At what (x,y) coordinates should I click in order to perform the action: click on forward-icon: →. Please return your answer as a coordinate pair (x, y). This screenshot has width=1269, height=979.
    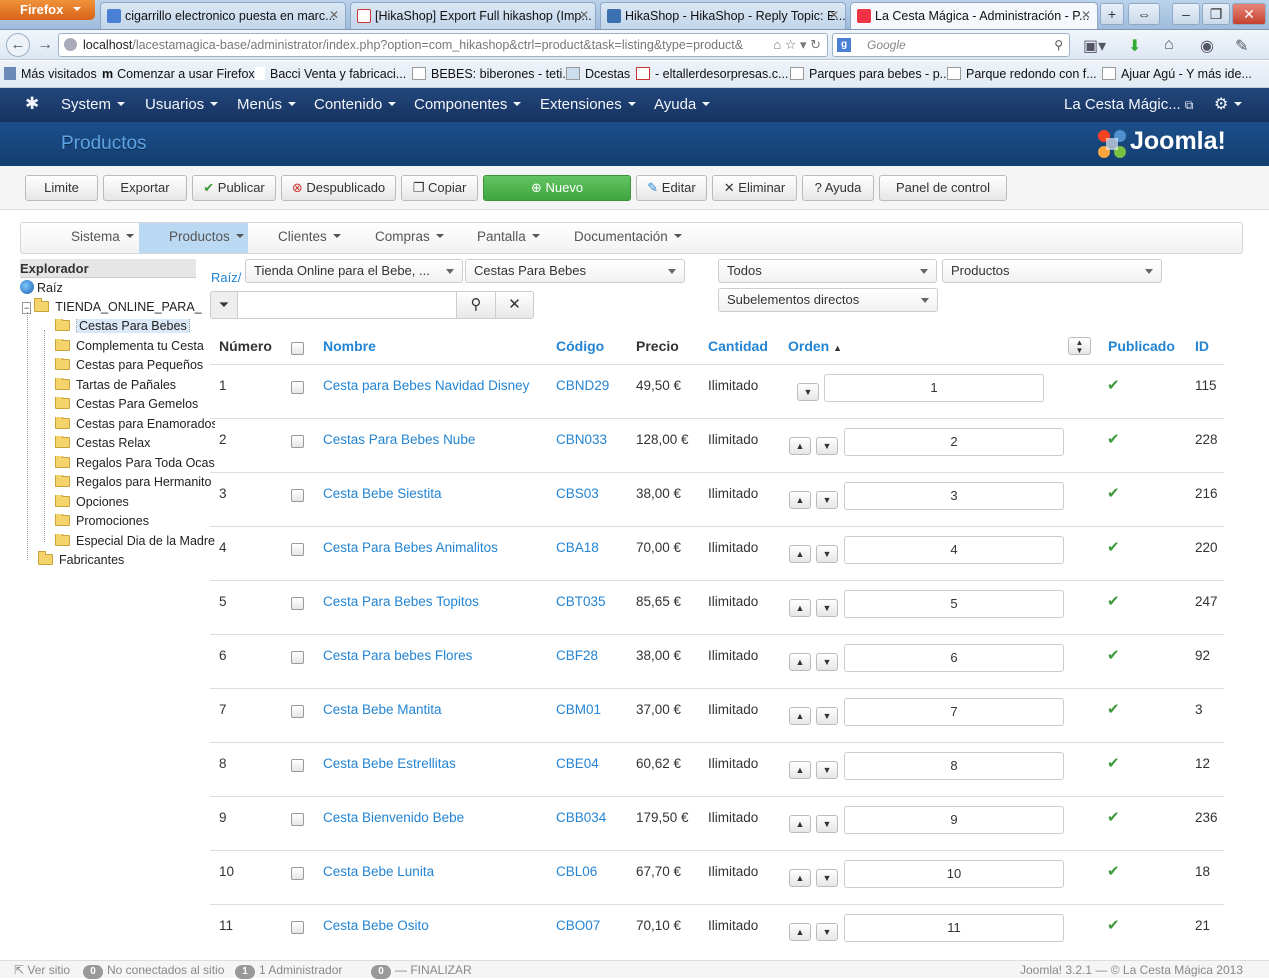
    Looking at the image, I should click on (45, 45).